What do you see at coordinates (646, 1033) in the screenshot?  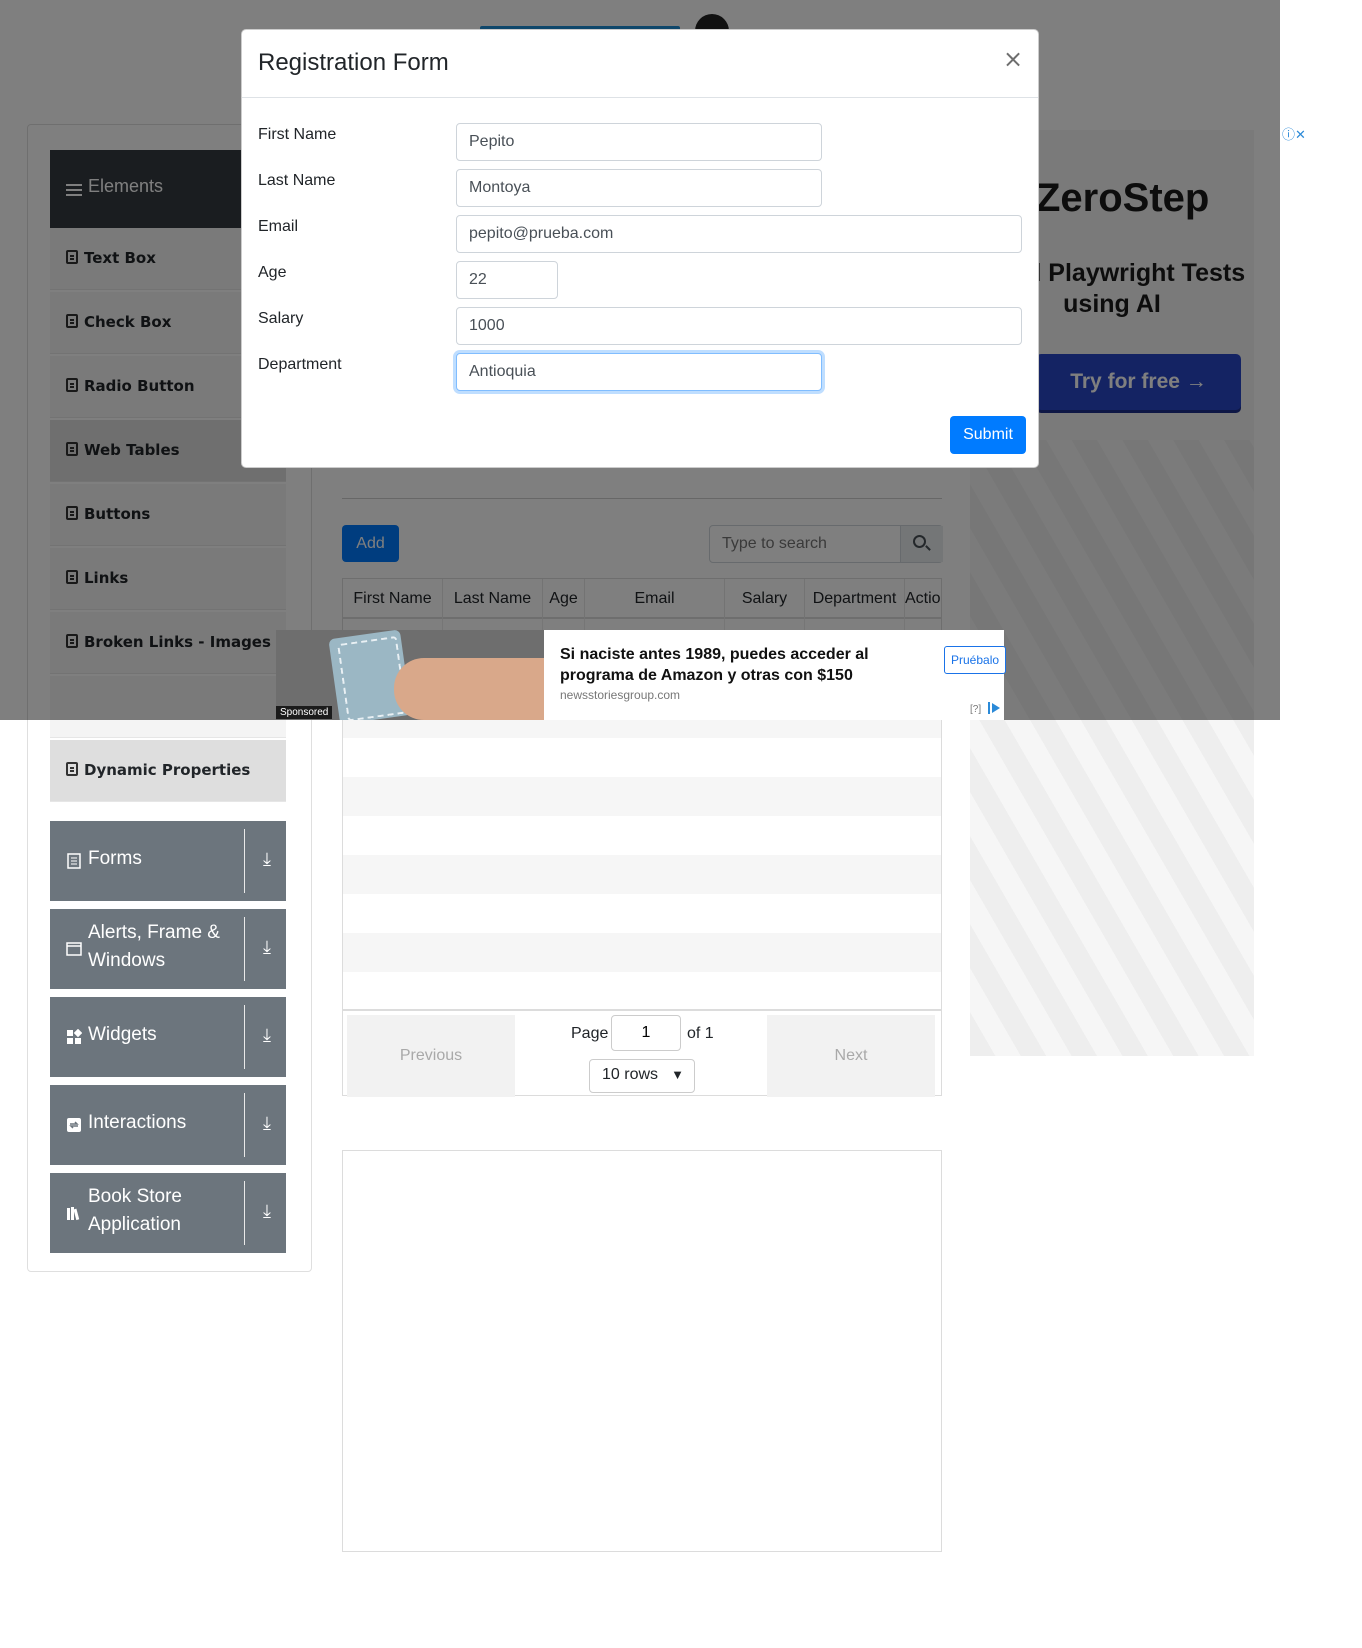 I see `page-number-input` at bounding box center [646, 1033].